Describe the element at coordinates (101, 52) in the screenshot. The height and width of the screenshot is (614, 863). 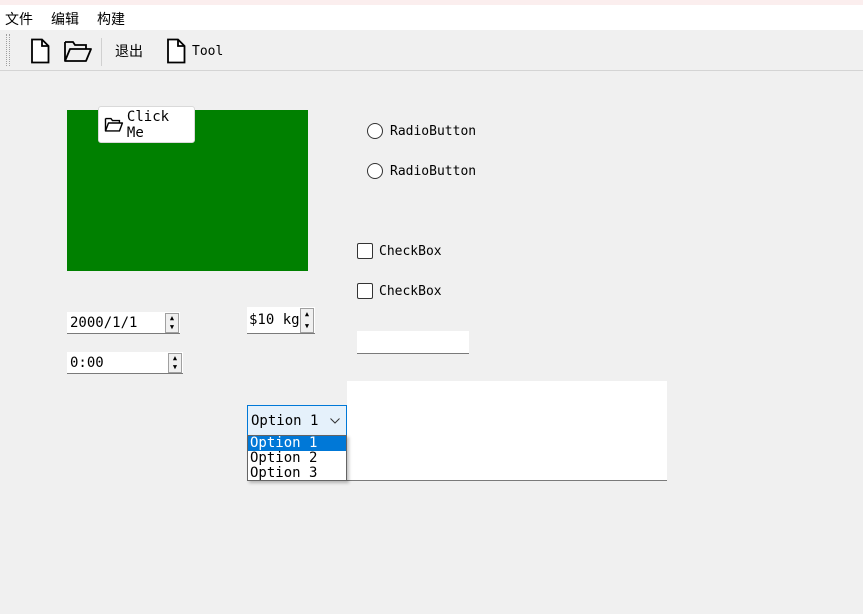
I see `toolbar-separator` at that location.